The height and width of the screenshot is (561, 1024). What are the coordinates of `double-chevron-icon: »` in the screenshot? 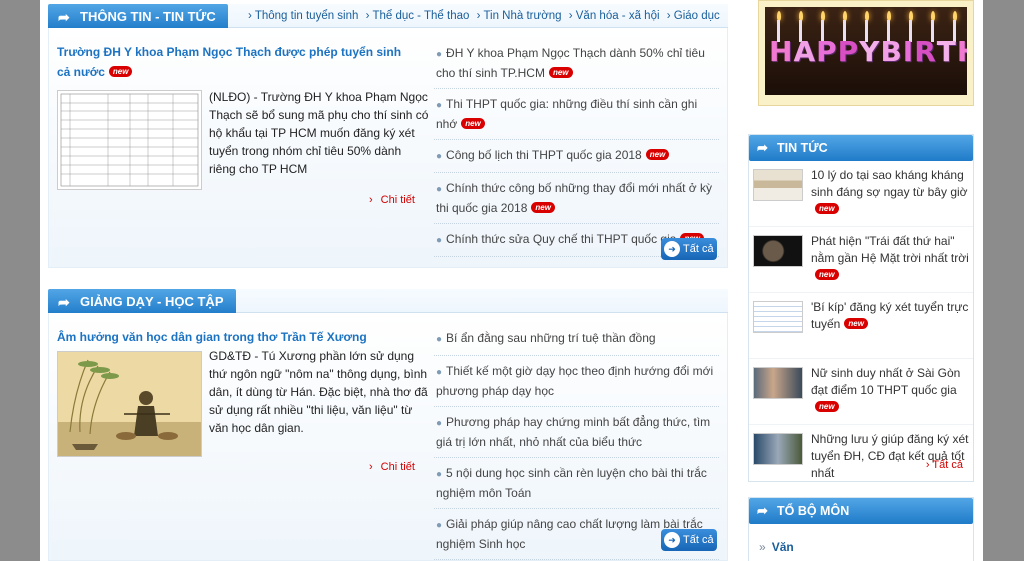 It's located at (762, 547).